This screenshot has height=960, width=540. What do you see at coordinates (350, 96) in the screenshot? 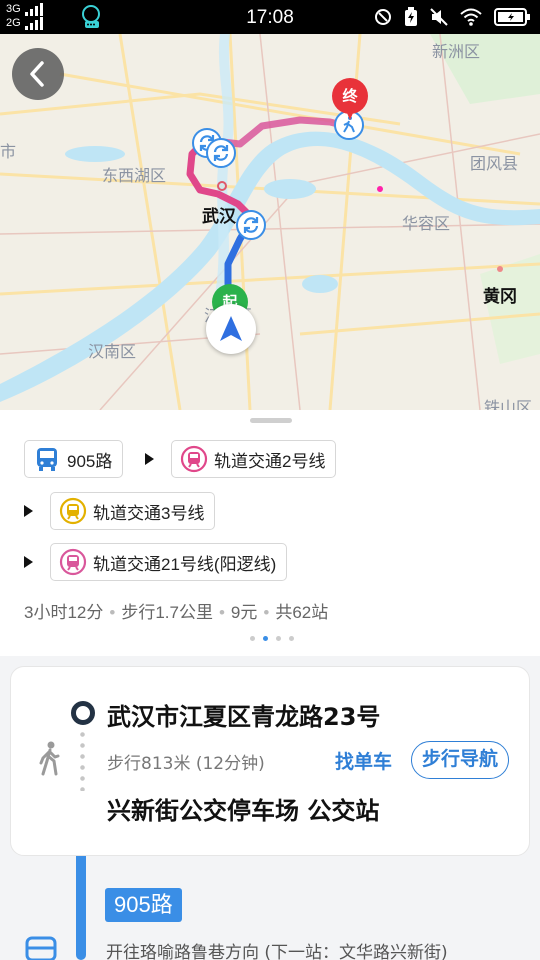
I see `end-marker-label: 终` at bounding box center [350, 96].